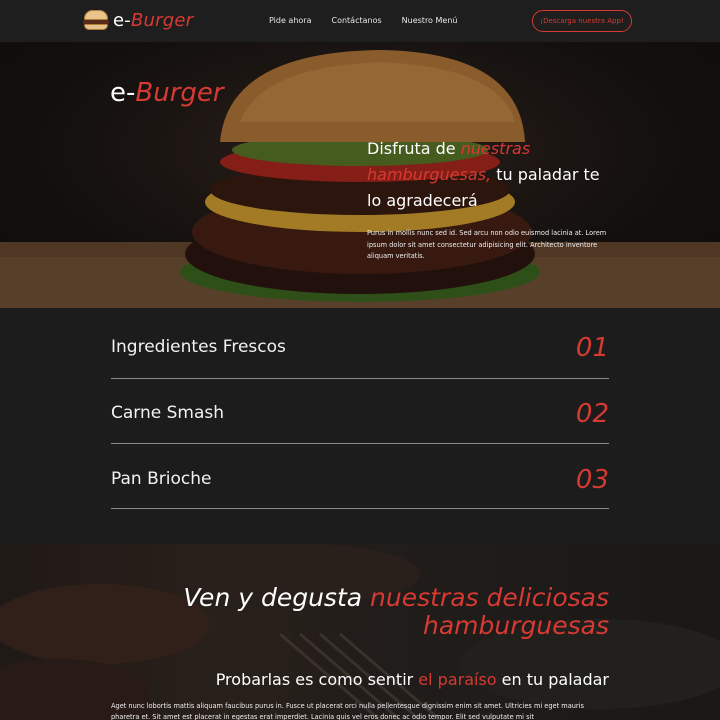 The width and height of the screenshot is (720, 720). What do you see at coordinates (96, 20) in the screenshot?
I see `burger-icon` at bounding box center [96, 20].